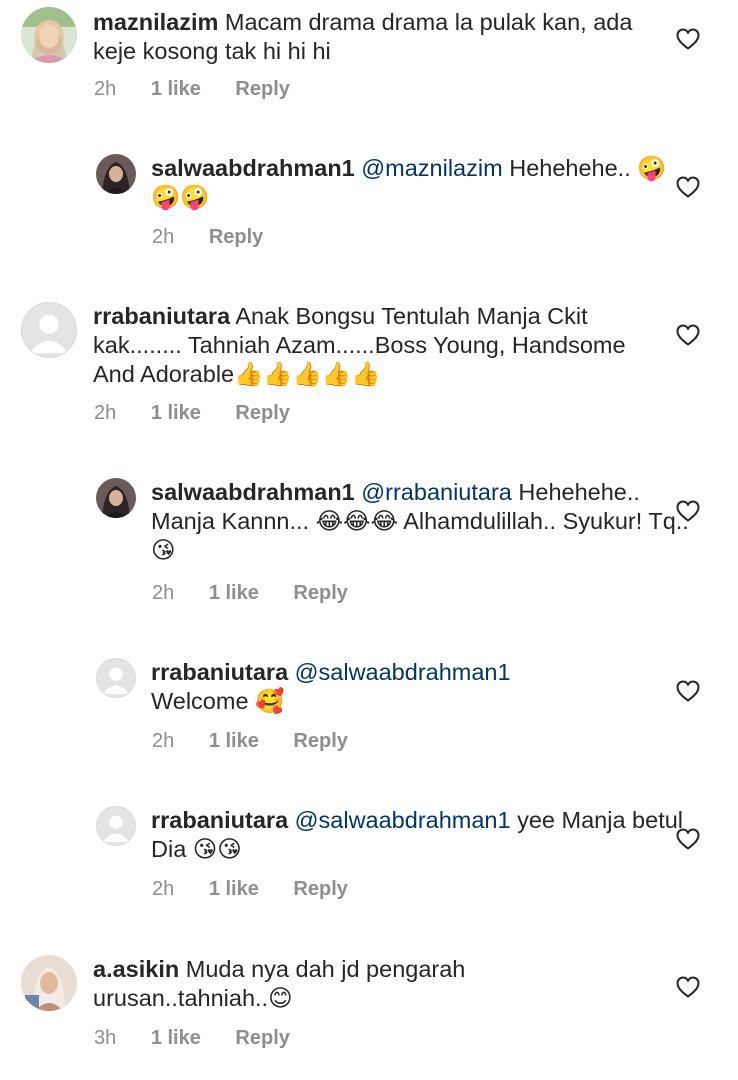 The width and height of the screenshot is (738, 1080). What do you see at coordinates (218, 701) in the screenshot?
I see `comment-body: Welcome 🥰` at bounding box center [218, 701].